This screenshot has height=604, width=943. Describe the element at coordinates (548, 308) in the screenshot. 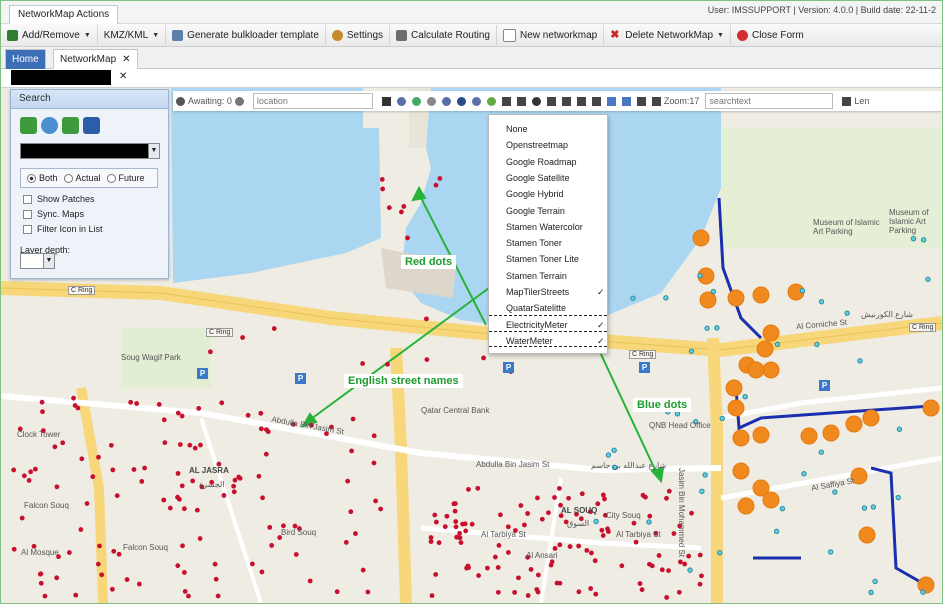

I see `basemap-option: QuatarSatelitte` at that location.